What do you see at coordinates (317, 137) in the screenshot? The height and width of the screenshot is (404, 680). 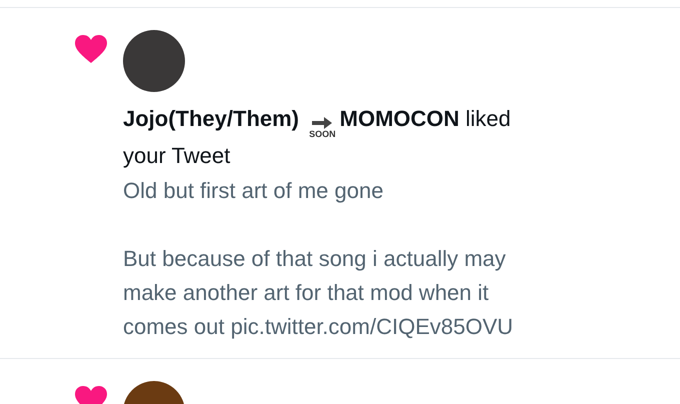 I see `notification-text: Jojo(They/Them) SOON MOMOCON liked your Tweet` at bounding box center [317, 137].